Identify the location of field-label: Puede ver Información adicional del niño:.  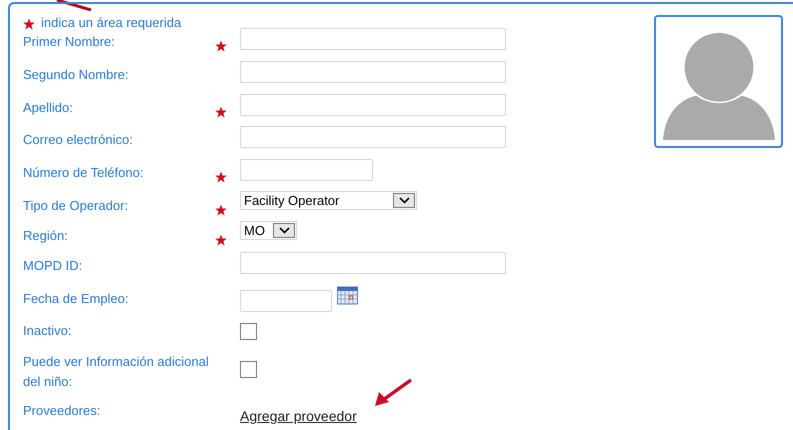
(116, 372).